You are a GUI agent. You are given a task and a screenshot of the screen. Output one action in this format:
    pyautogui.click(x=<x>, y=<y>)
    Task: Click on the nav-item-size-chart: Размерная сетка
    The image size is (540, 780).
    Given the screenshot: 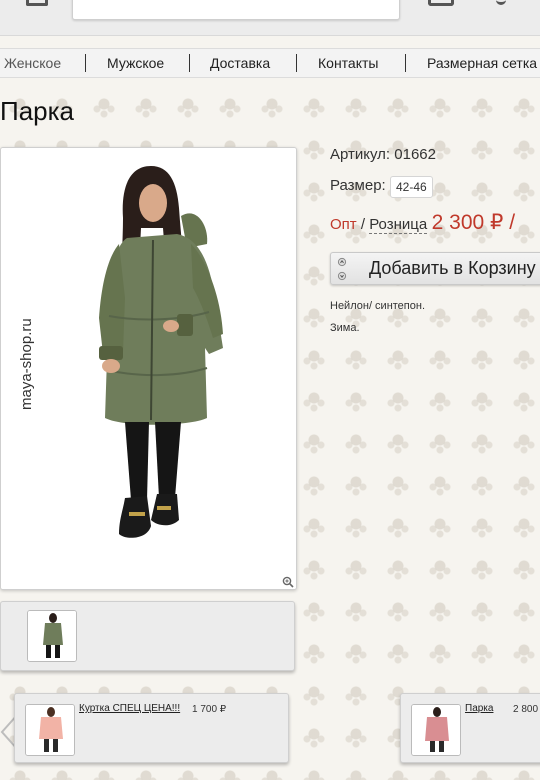 What is the action you would take?
    pyautogui.click(x=482, y=63)
    